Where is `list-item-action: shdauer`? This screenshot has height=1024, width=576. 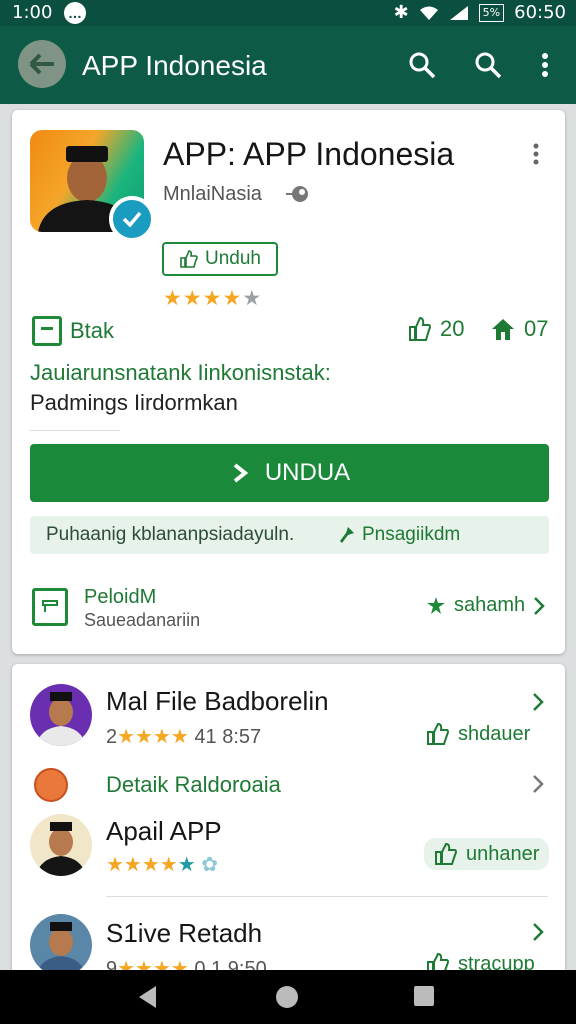 list-item-action: shdauer is located at coordinates (478, 734).